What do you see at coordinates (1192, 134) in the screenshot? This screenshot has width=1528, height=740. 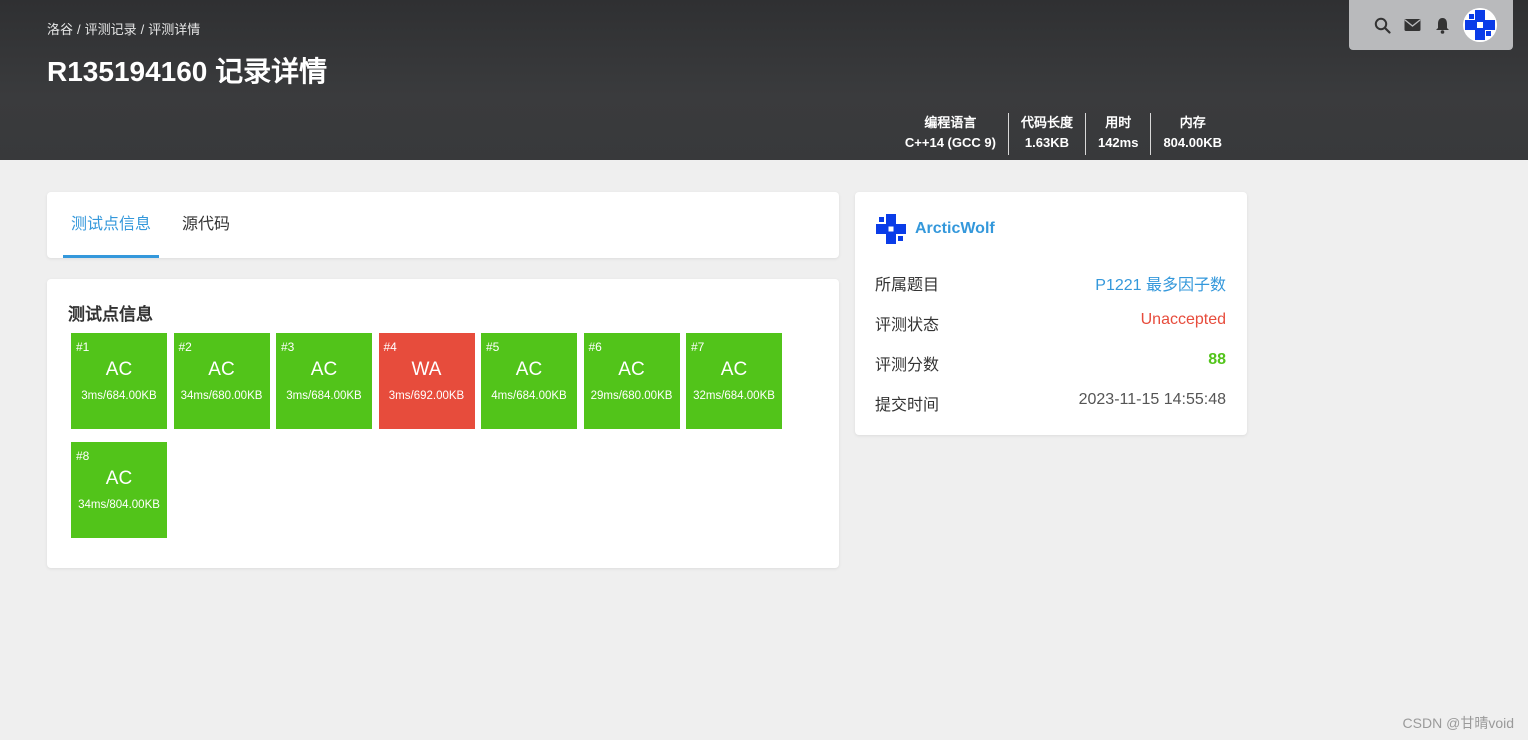 I see `stat-memory: 内存 804.00KB` at bounding box center [1192, 134].